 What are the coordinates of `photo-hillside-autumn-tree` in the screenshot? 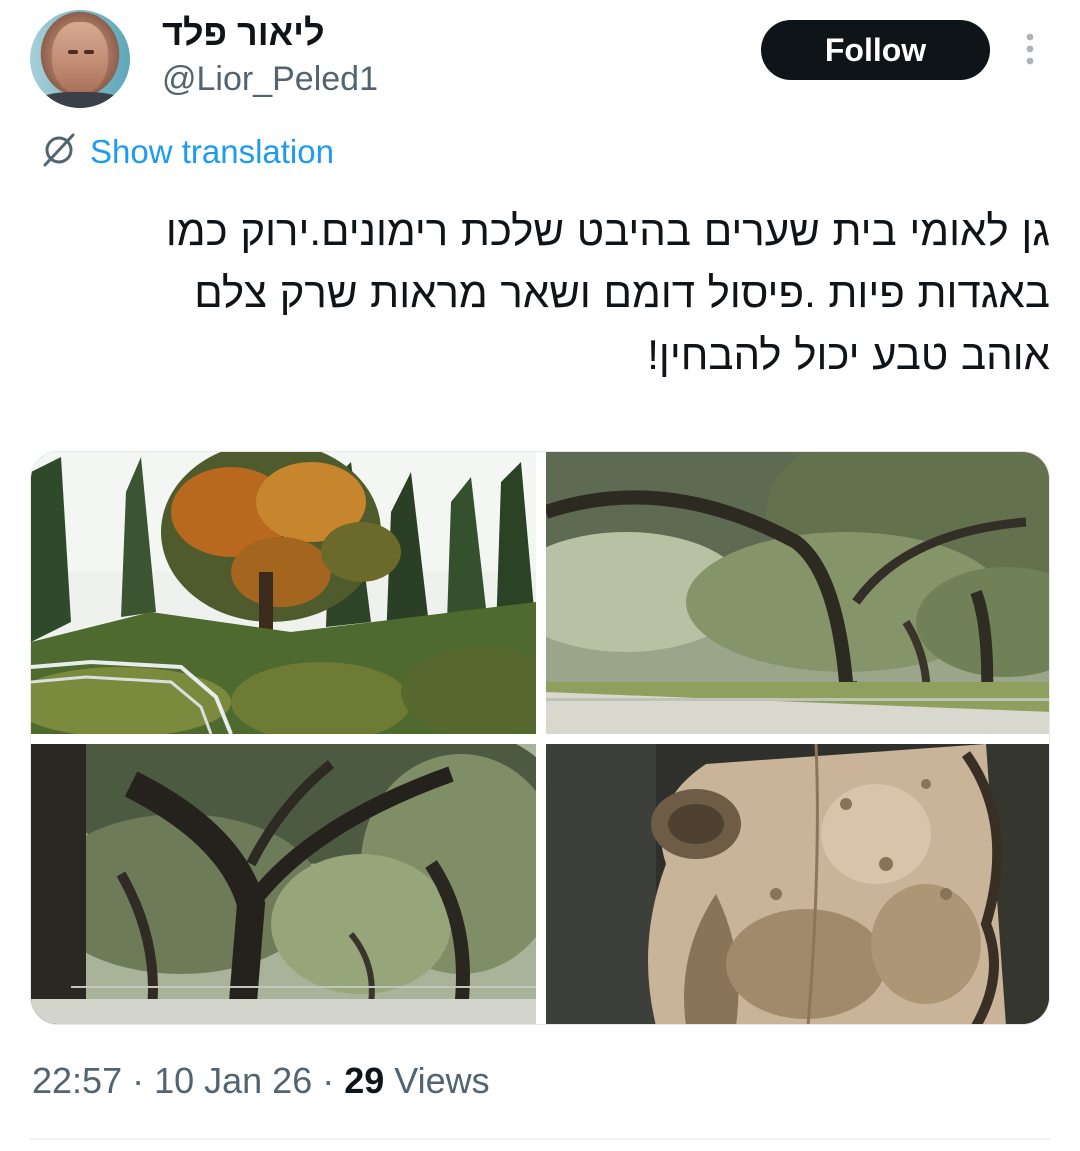 It's located at (283, 593).